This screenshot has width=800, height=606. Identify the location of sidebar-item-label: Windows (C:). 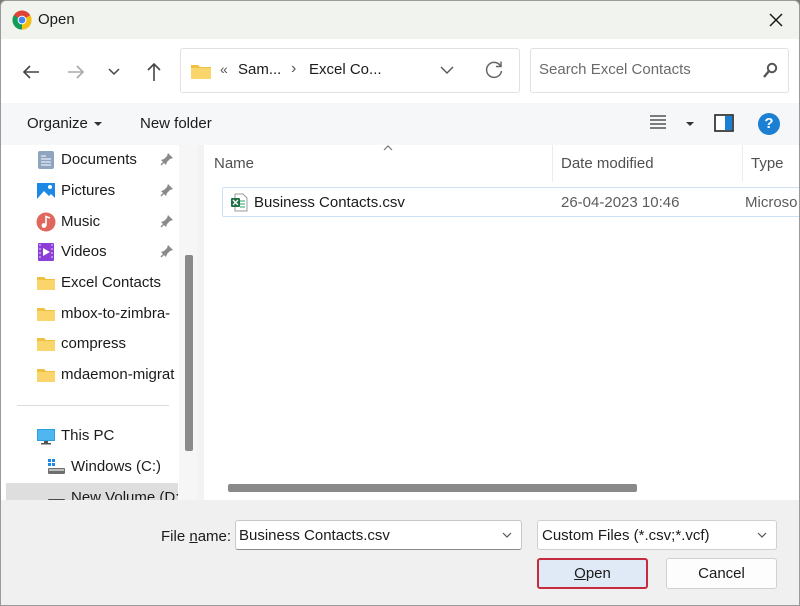
(116, 466).